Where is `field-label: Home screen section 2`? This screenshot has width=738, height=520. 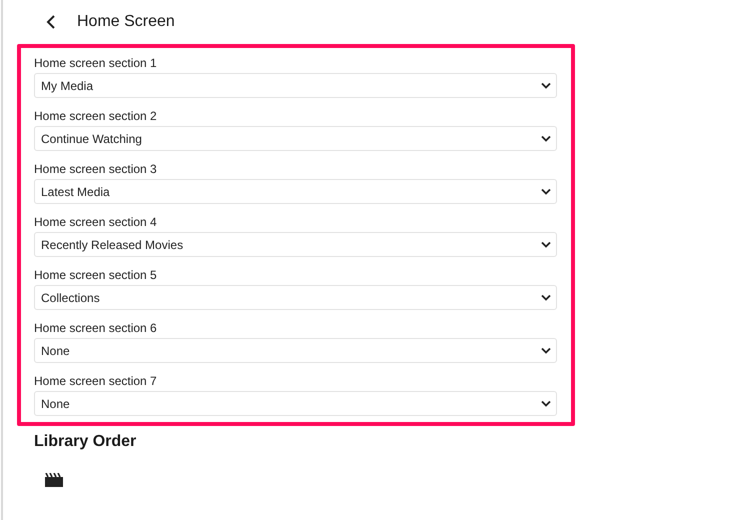
field-label: Home screen section 2 is located at coordinates (96, 116).